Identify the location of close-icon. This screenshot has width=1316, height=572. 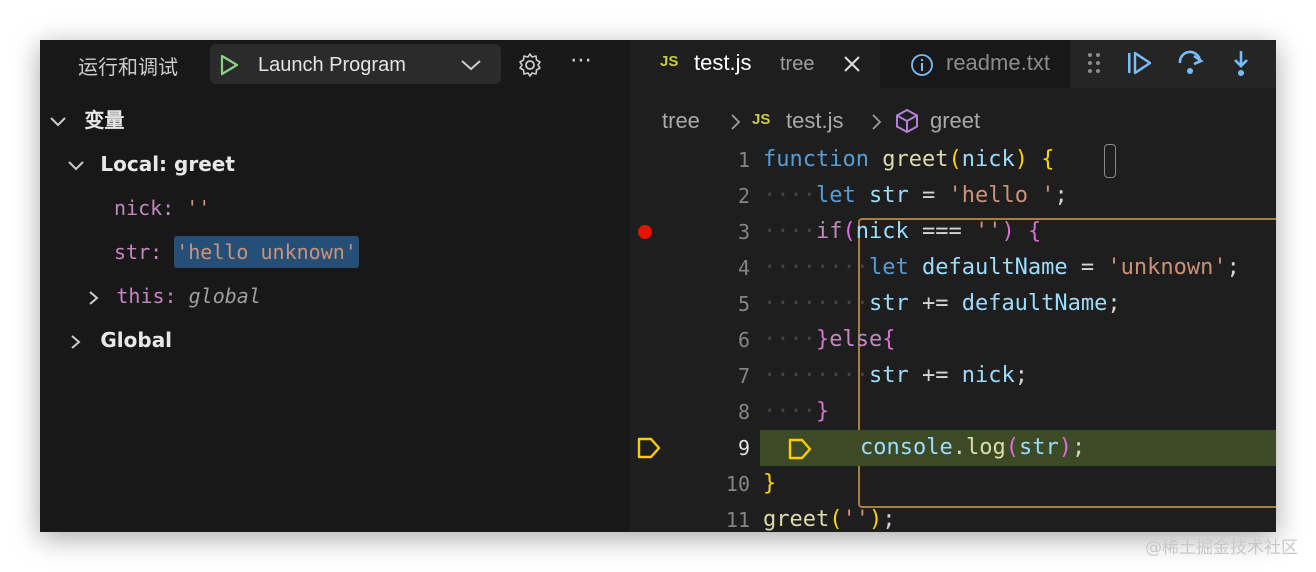
(852, 64).